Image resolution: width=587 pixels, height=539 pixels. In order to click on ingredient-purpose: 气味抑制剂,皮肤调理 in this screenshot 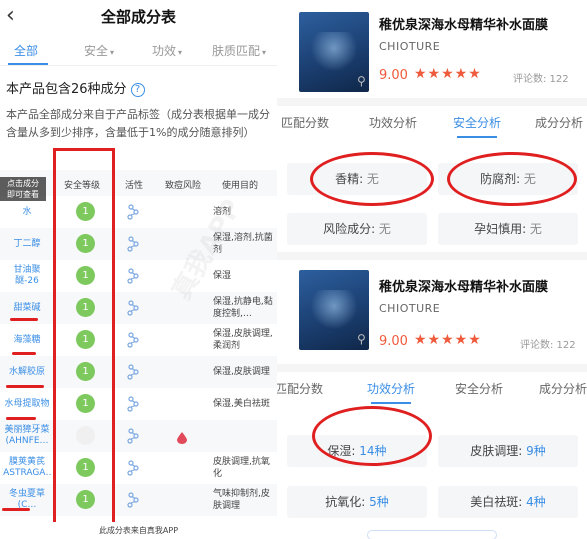, I will do `click(241, 500)`.